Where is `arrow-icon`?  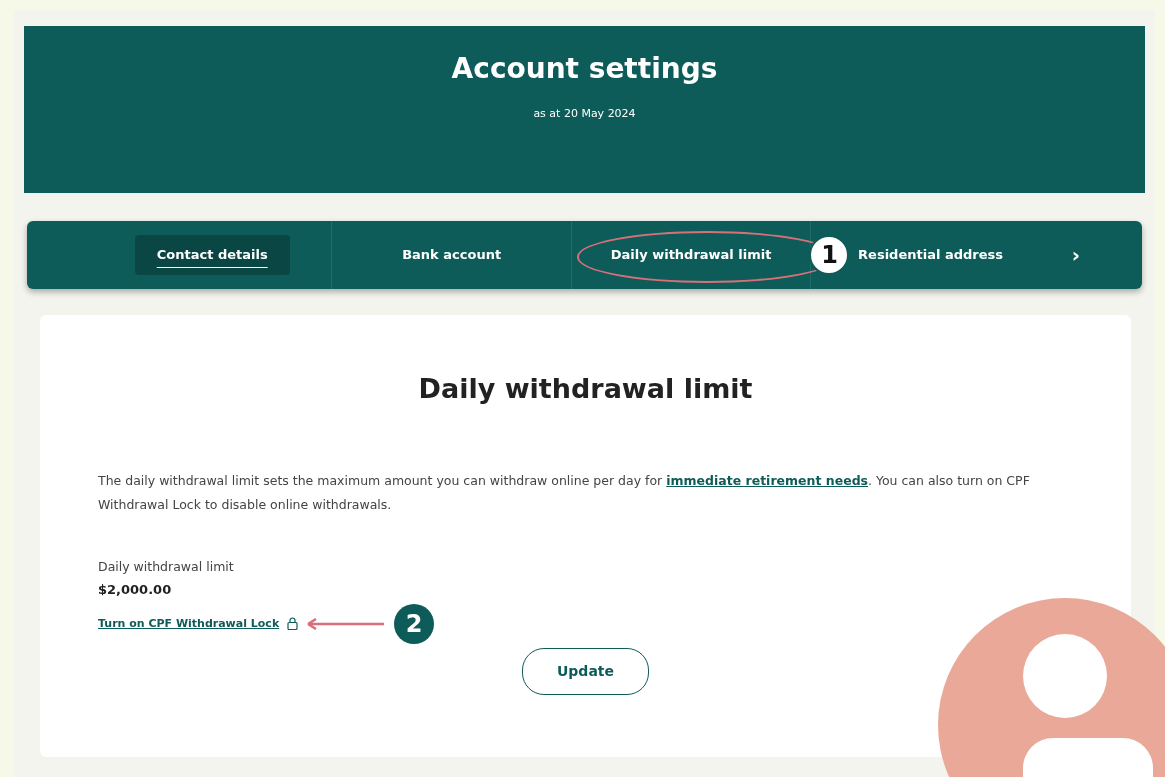
arrow-icon is located at coordinates (346, 623).